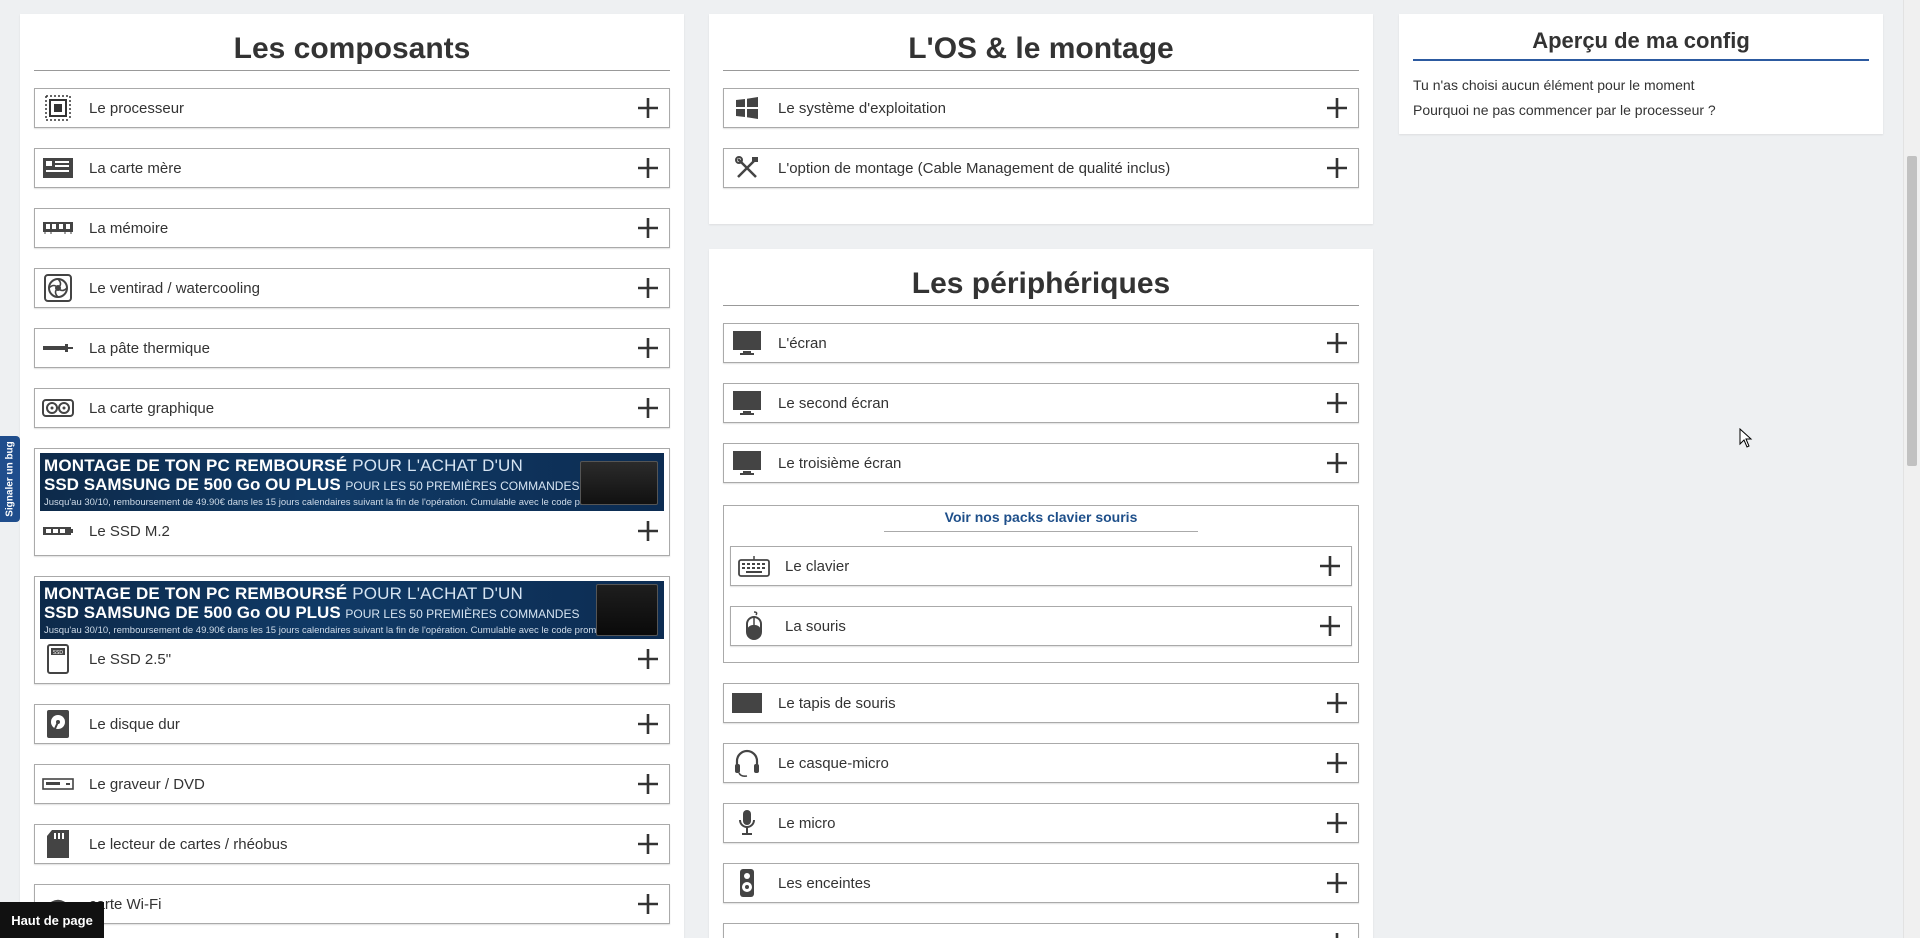  I want to click on add-assembly-button, so click(1337, 168).